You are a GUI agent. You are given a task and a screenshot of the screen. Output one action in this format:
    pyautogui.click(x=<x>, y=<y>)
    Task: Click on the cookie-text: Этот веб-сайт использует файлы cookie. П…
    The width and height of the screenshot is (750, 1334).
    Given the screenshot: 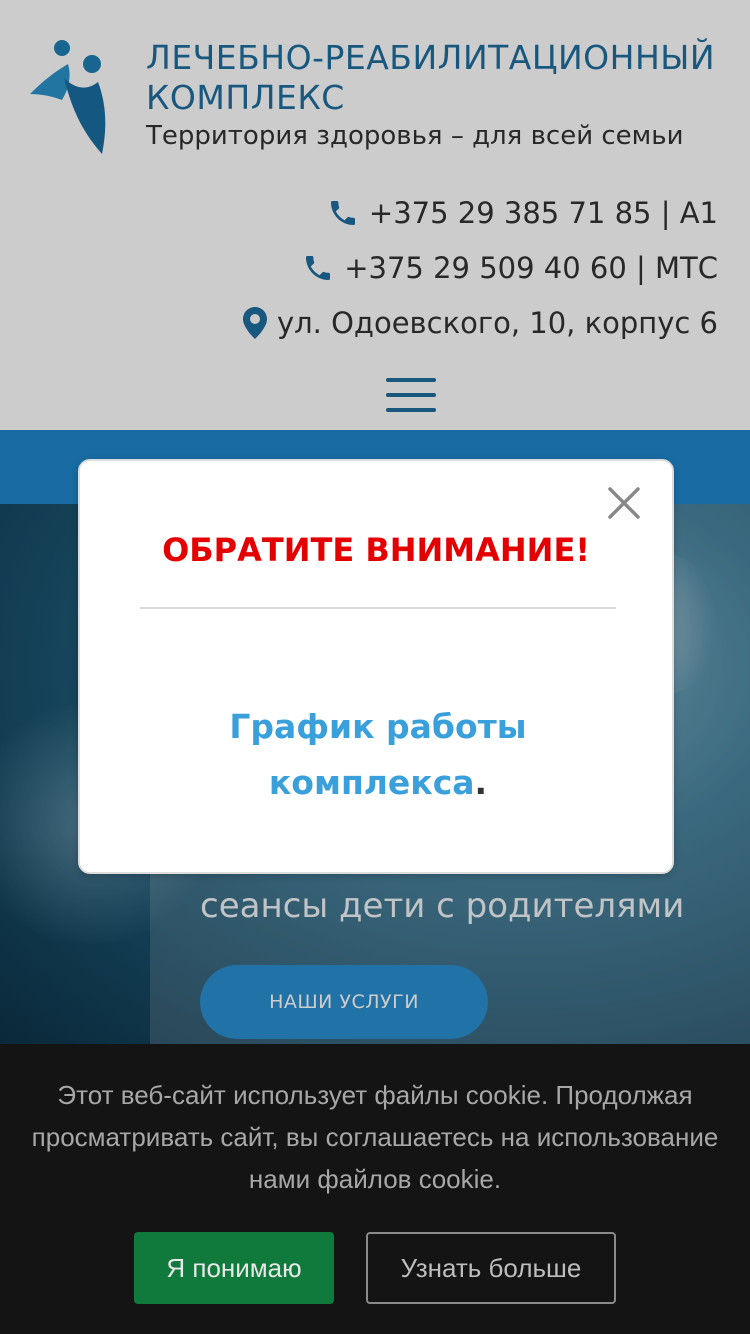 What is the action you would take?
    pyautogui.click(x=375, y=1137)
    